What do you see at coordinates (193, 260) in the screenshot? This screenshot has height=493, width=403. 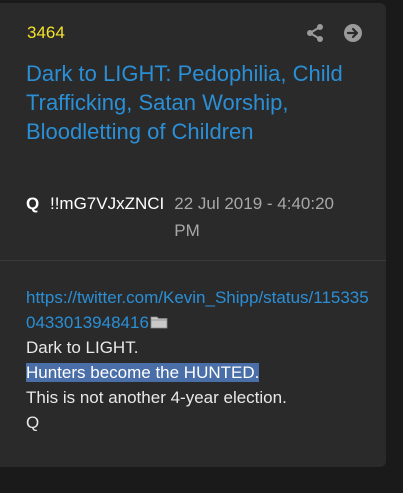 I see `divider` at bounding box center [193, 260].